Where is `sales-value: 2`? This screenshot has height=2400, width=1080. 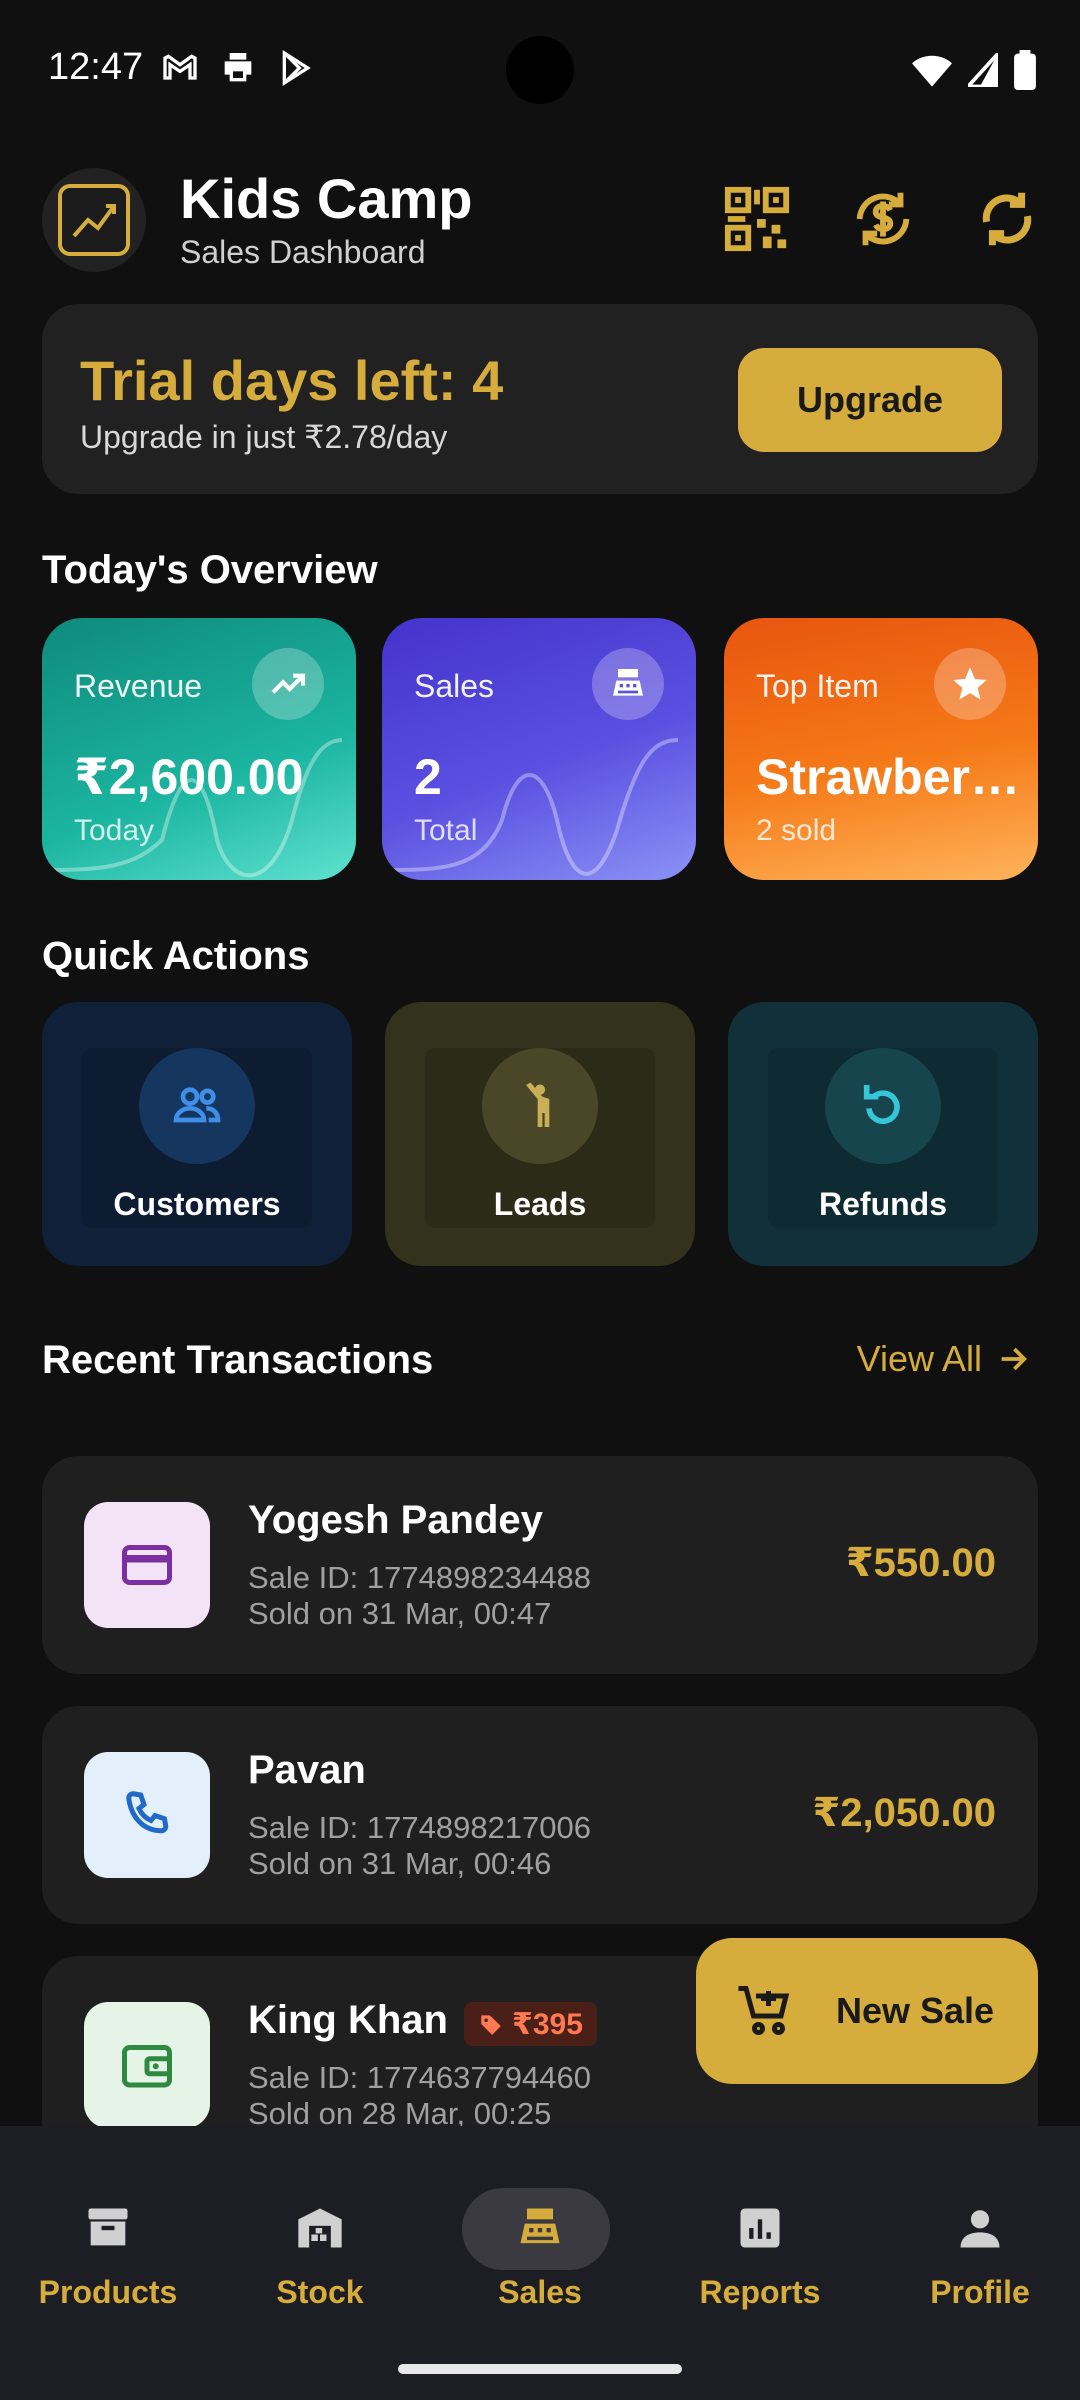
sales-value: 2 is located at coordinates (428, 777).